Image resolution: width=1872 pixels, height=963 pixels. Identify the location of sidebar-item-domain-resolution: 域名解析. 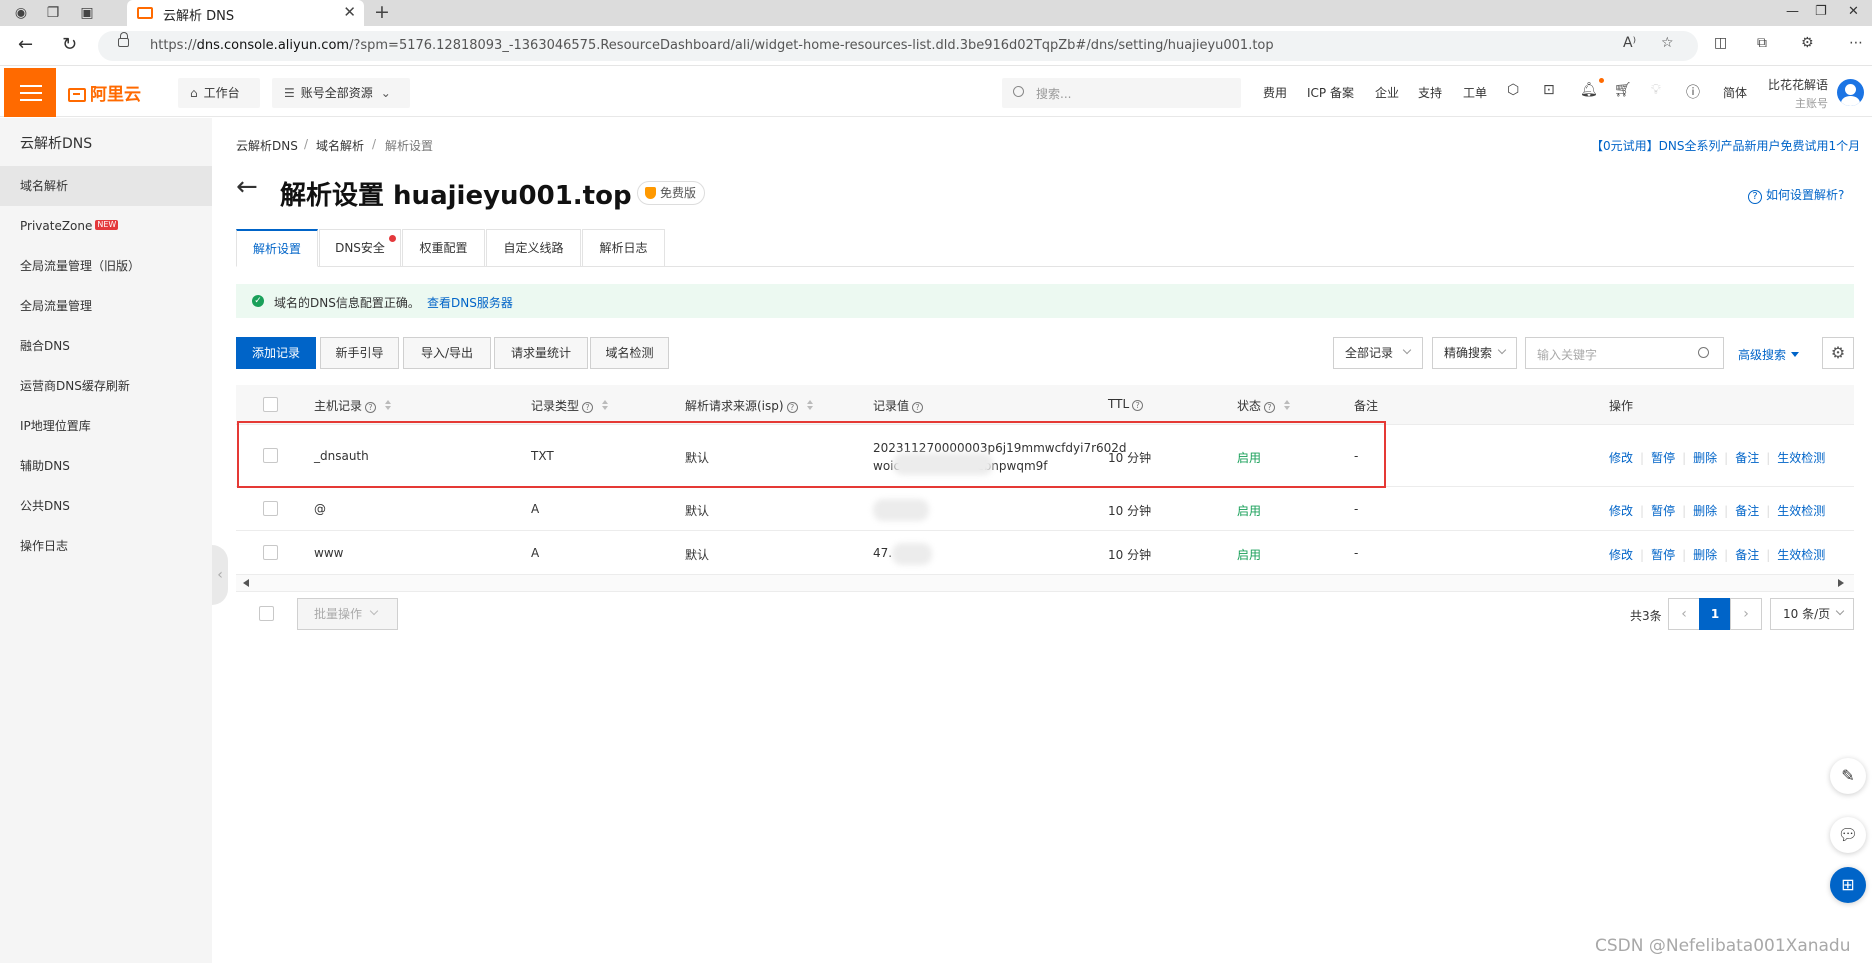
(106, 186).